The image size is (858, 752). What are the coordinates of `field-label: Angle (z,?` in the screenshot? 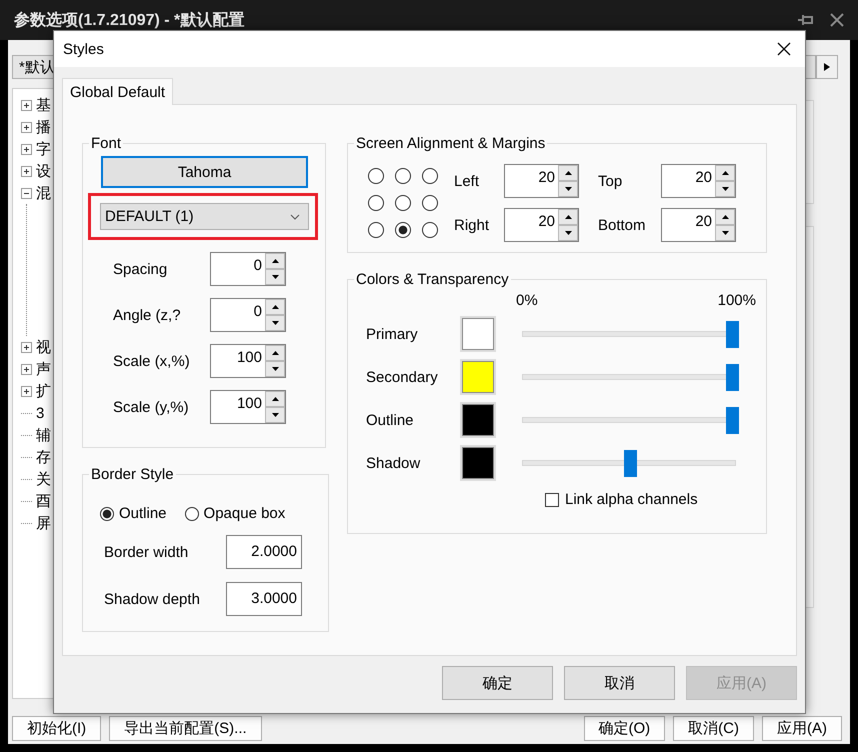 It's located at (147, 315).